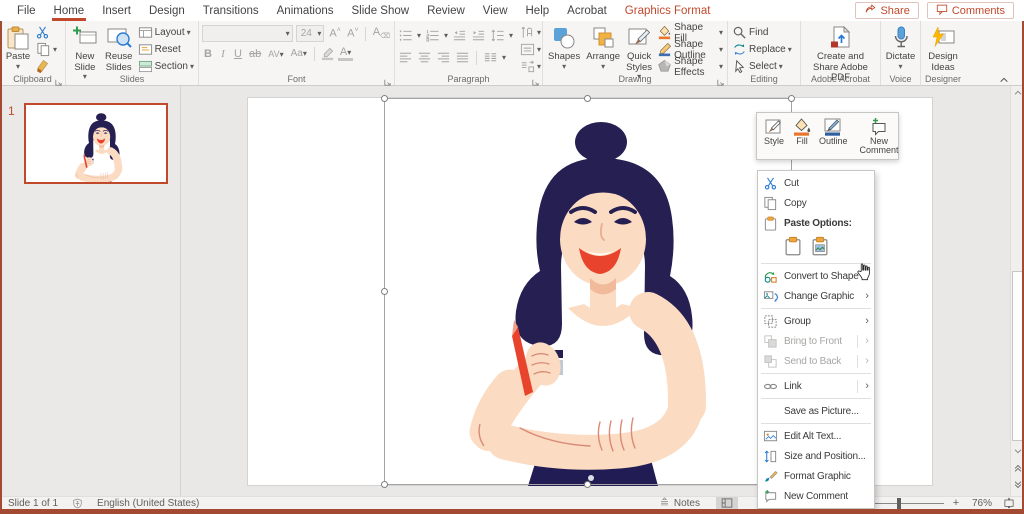 This screenshot has width=1024, height=514. Describe the element at coordinates (603, 48) in the screenshot. I see `arrange-button: Arrange ▾` at that location.